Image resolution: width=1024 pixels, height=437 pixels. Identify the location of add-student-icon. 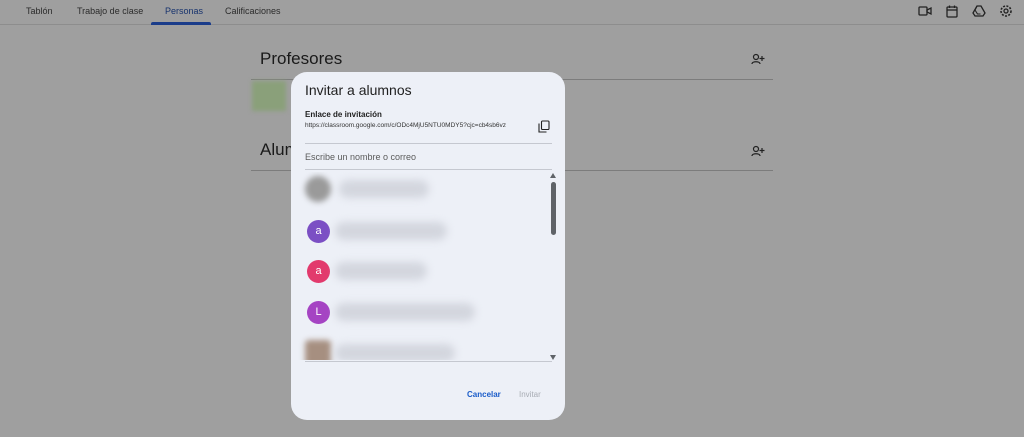
(758, 151).